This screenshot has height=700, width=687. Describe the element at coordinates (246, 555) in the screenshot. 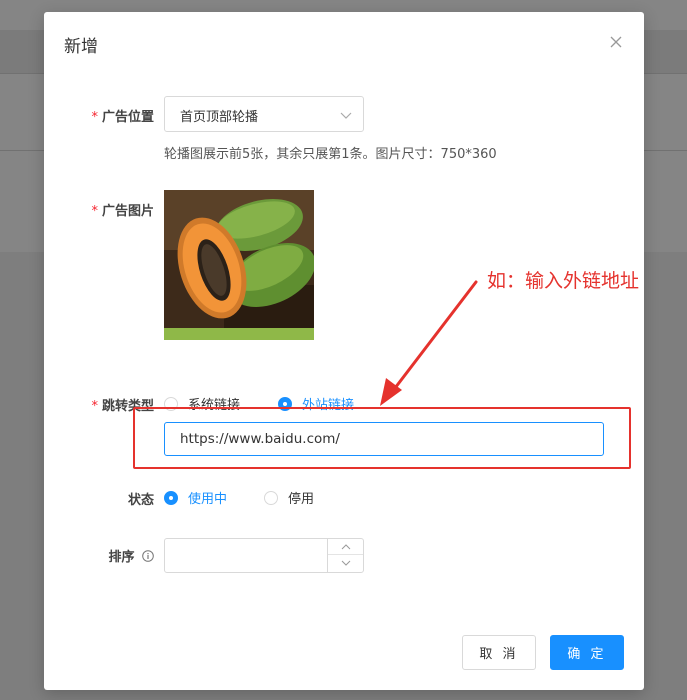

I see `sort-input` at that location.